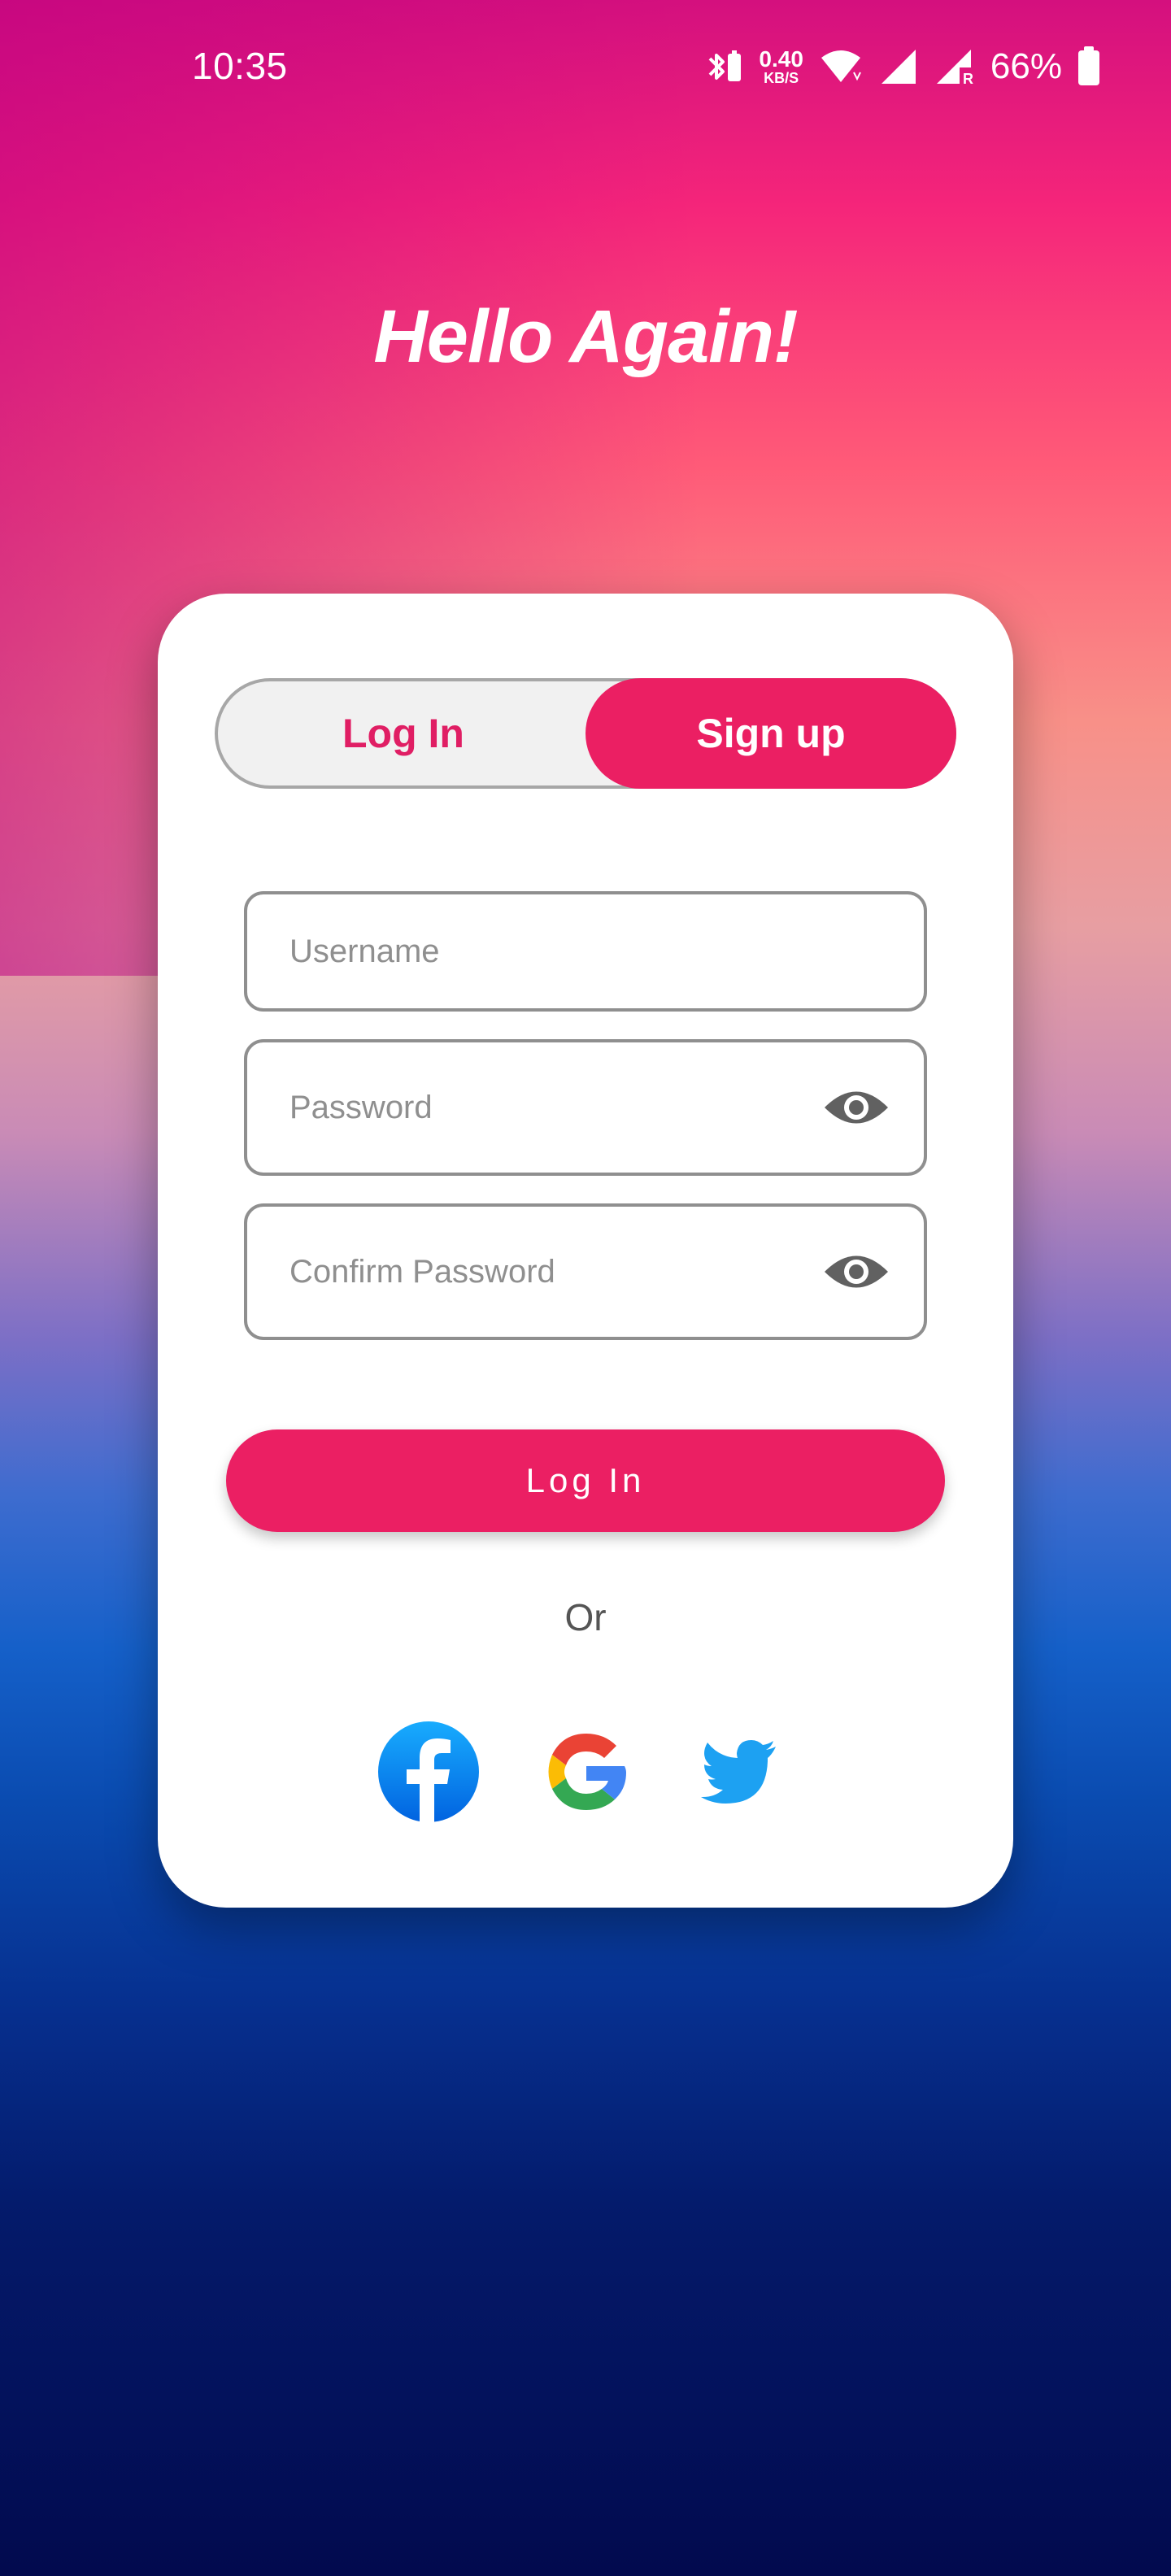  I want to click on battery-icon, so click(1088, 66).